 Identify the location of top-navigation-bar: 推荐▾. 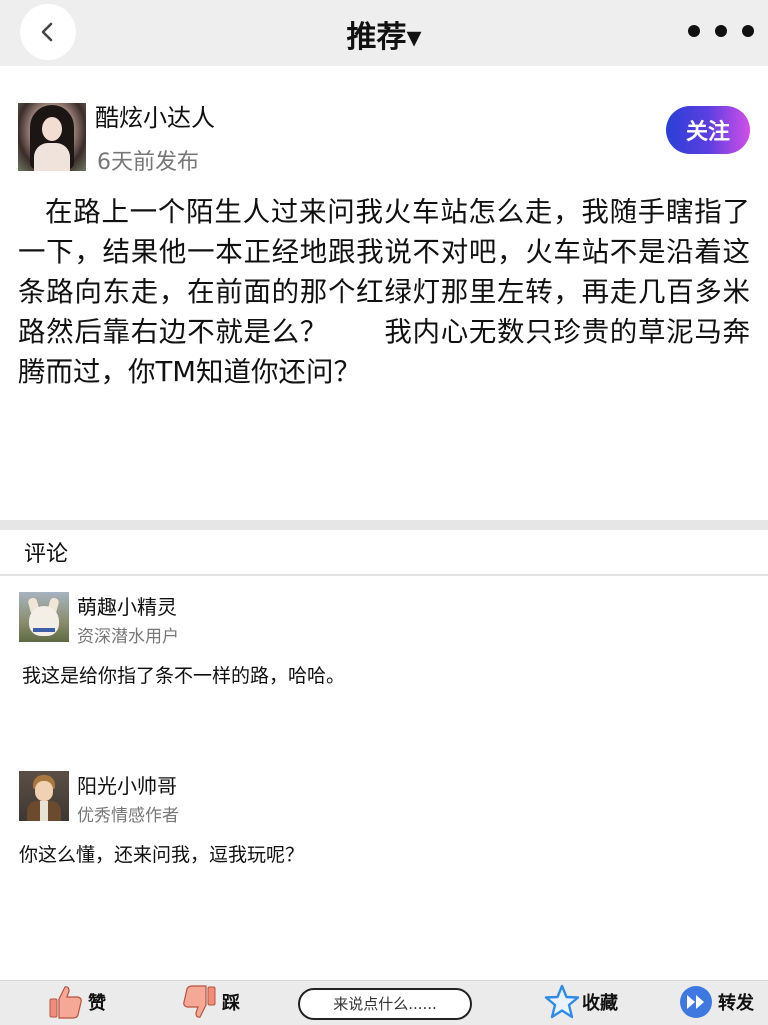
(384, 33).